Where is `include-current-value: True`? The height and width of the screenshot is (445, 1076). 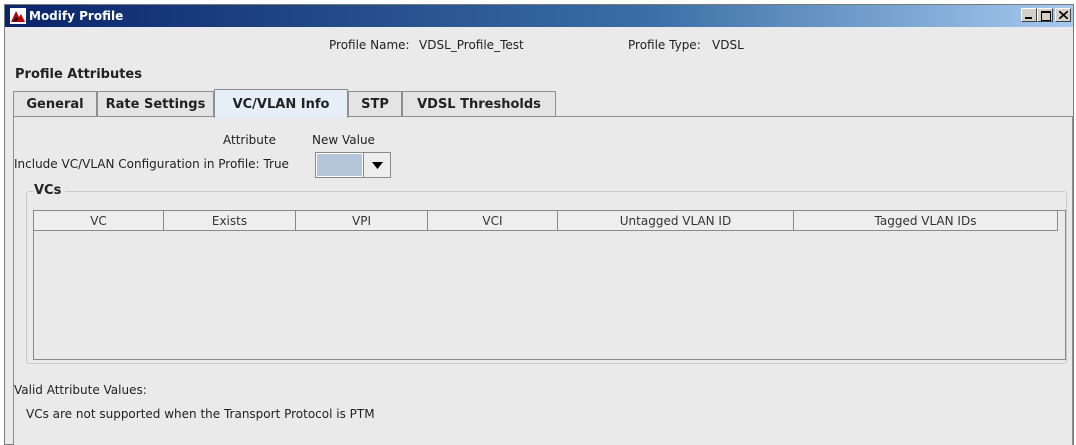 include-current-value: True is located at coordinates (276, 164).